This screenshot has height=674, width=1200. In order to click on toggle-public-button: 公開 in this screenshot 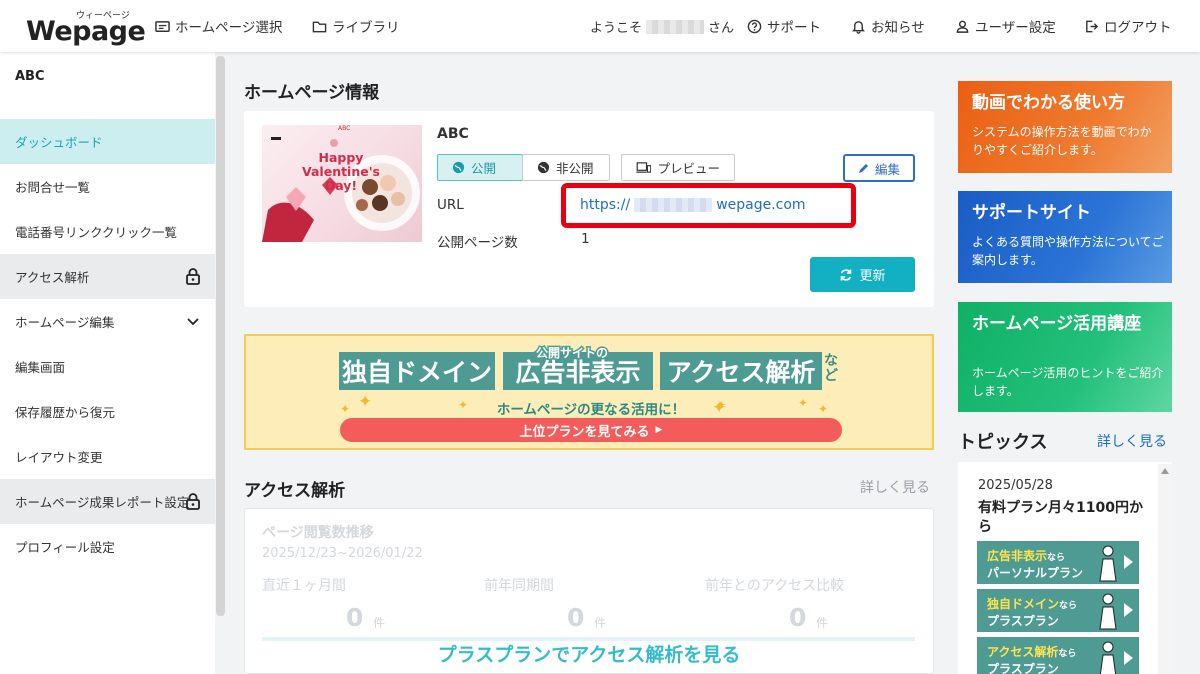, I will do `click(480, 167)`.